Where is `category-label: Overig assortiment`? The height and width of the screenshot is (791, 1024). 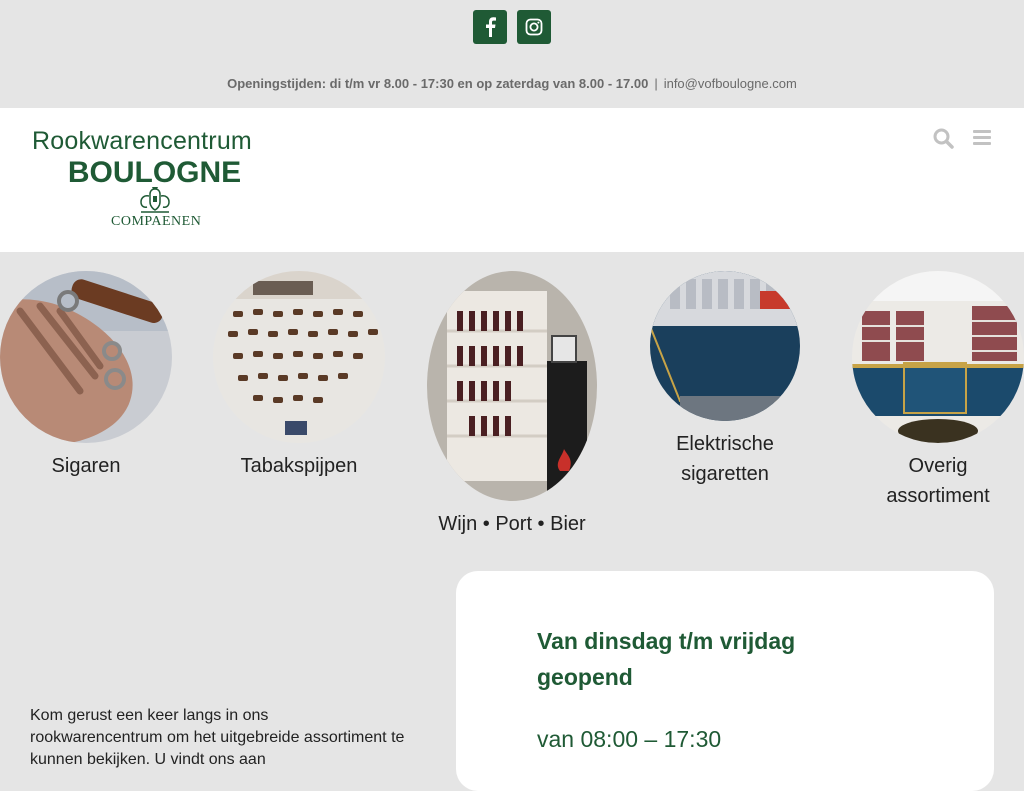 category-label: Overig assortiment is located at coordinates (938, 481).